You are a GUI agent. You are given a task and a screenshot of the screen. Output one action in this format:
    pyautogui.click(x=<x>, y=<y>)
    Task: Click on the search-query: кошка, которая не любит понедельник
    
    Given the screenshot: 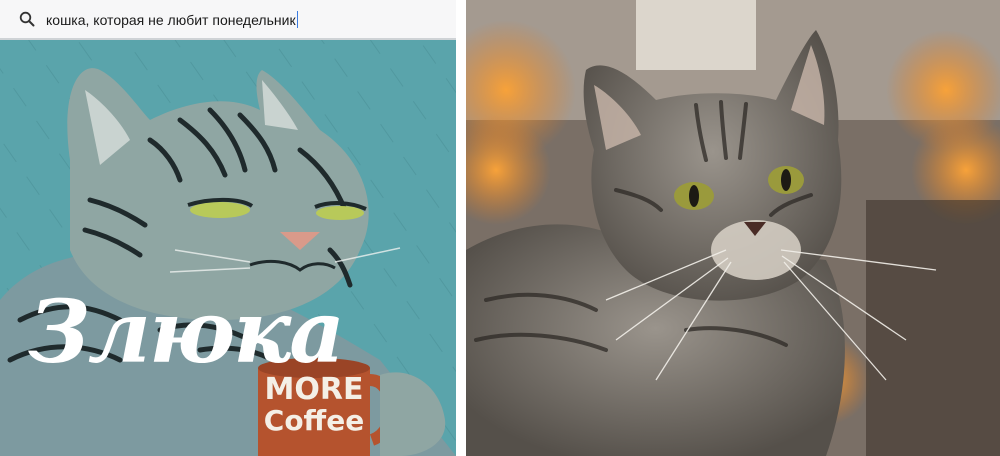 What is the action you would take?
    pyautogui.click(x=171, y=20)
    